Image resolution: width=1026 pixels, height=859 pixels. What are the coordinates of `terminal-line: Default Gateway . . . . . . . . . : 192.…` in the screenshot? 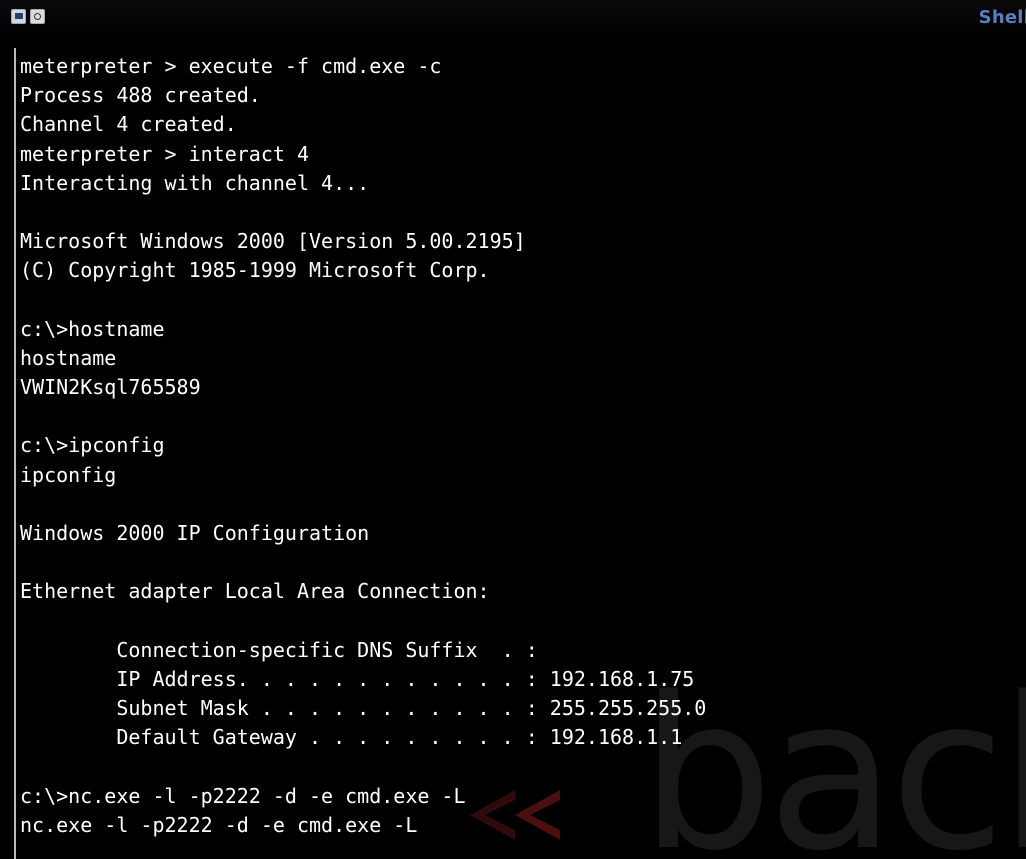 It's located at (351, 737).